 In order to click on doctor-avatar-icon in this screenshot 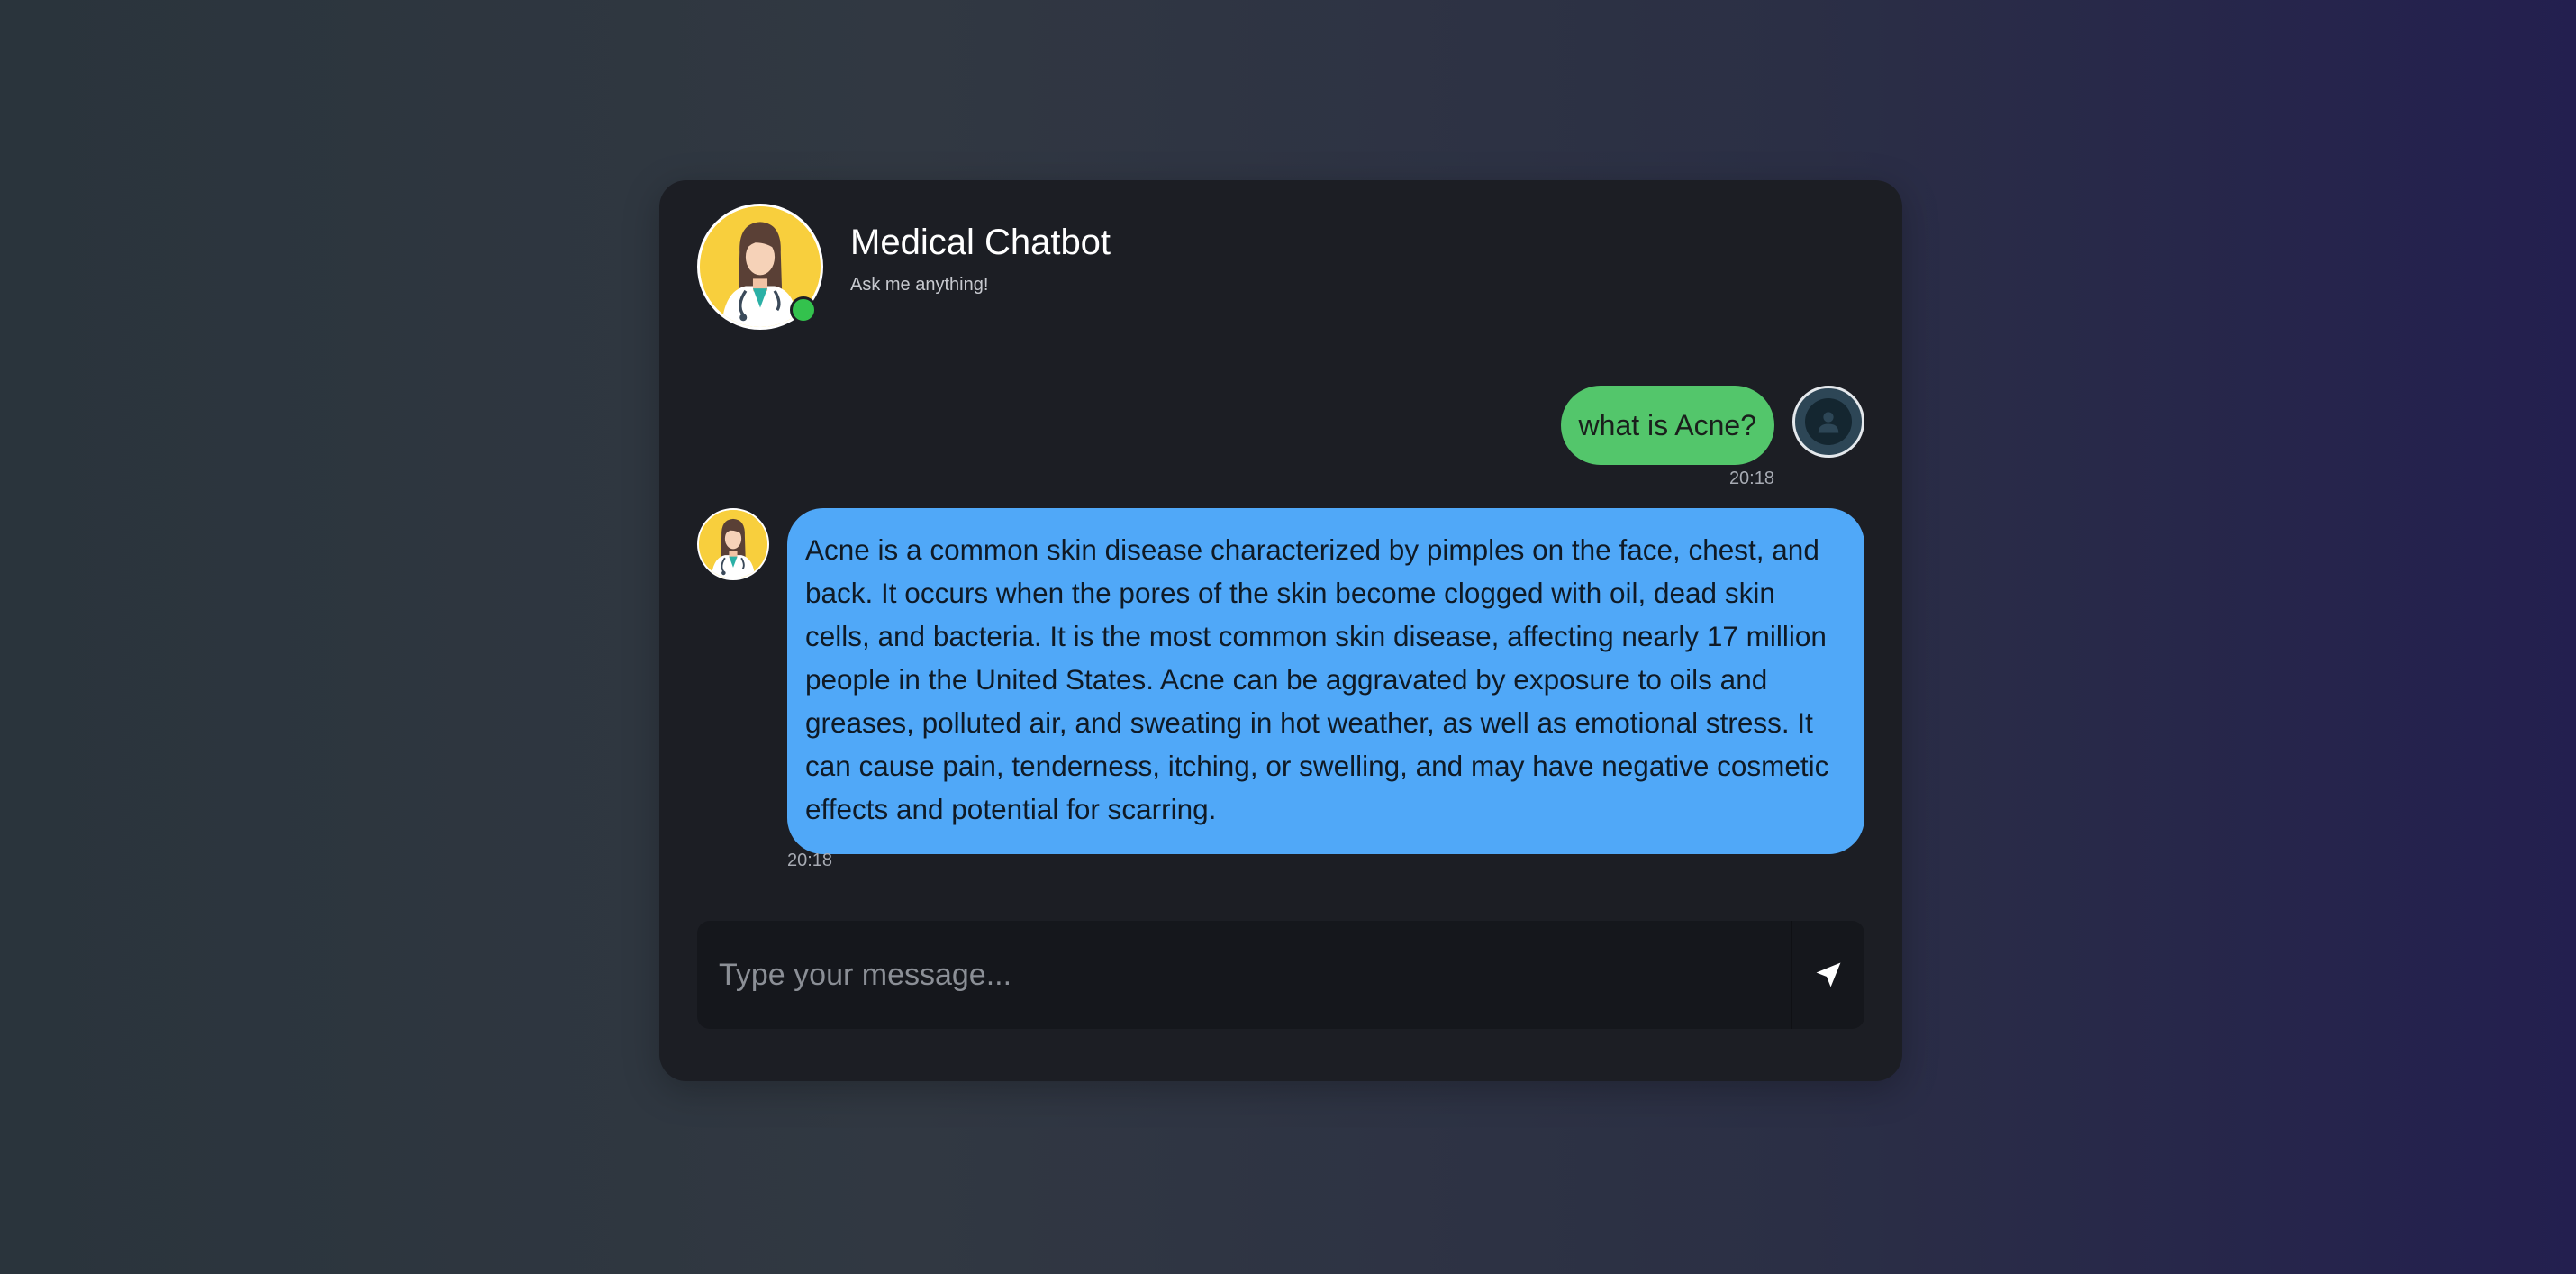, I will do `click(733, 544)`.